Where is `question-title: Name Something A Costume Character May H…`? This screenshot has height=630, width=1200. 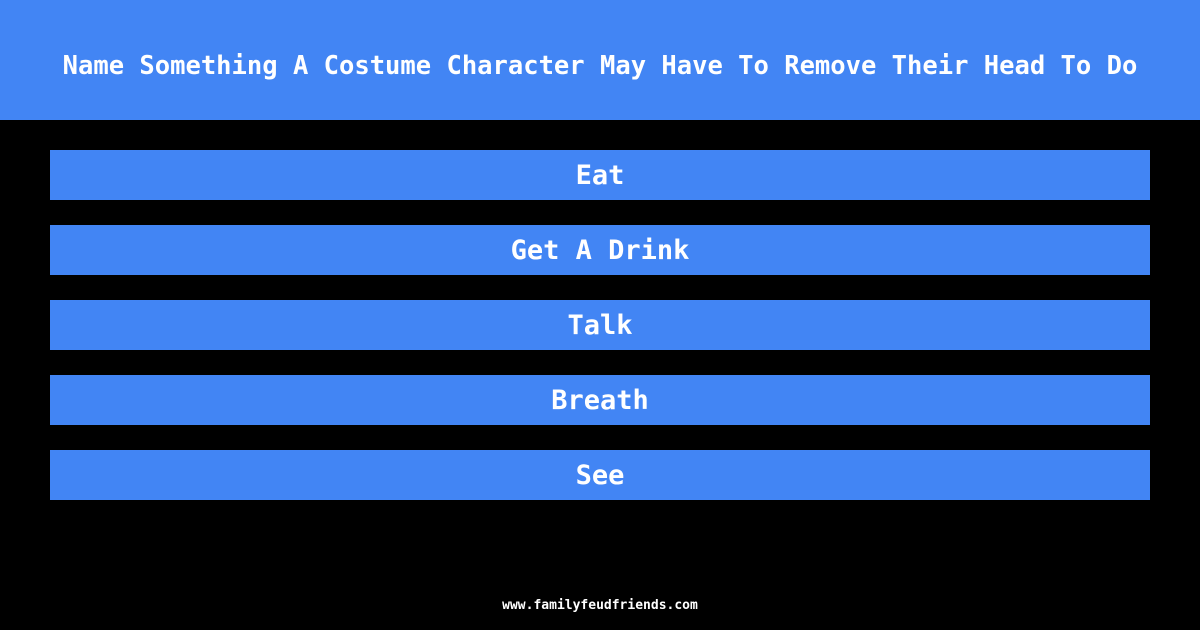 question-title: Name Something A Costume Character May H… is located at coordinates (600, 66).